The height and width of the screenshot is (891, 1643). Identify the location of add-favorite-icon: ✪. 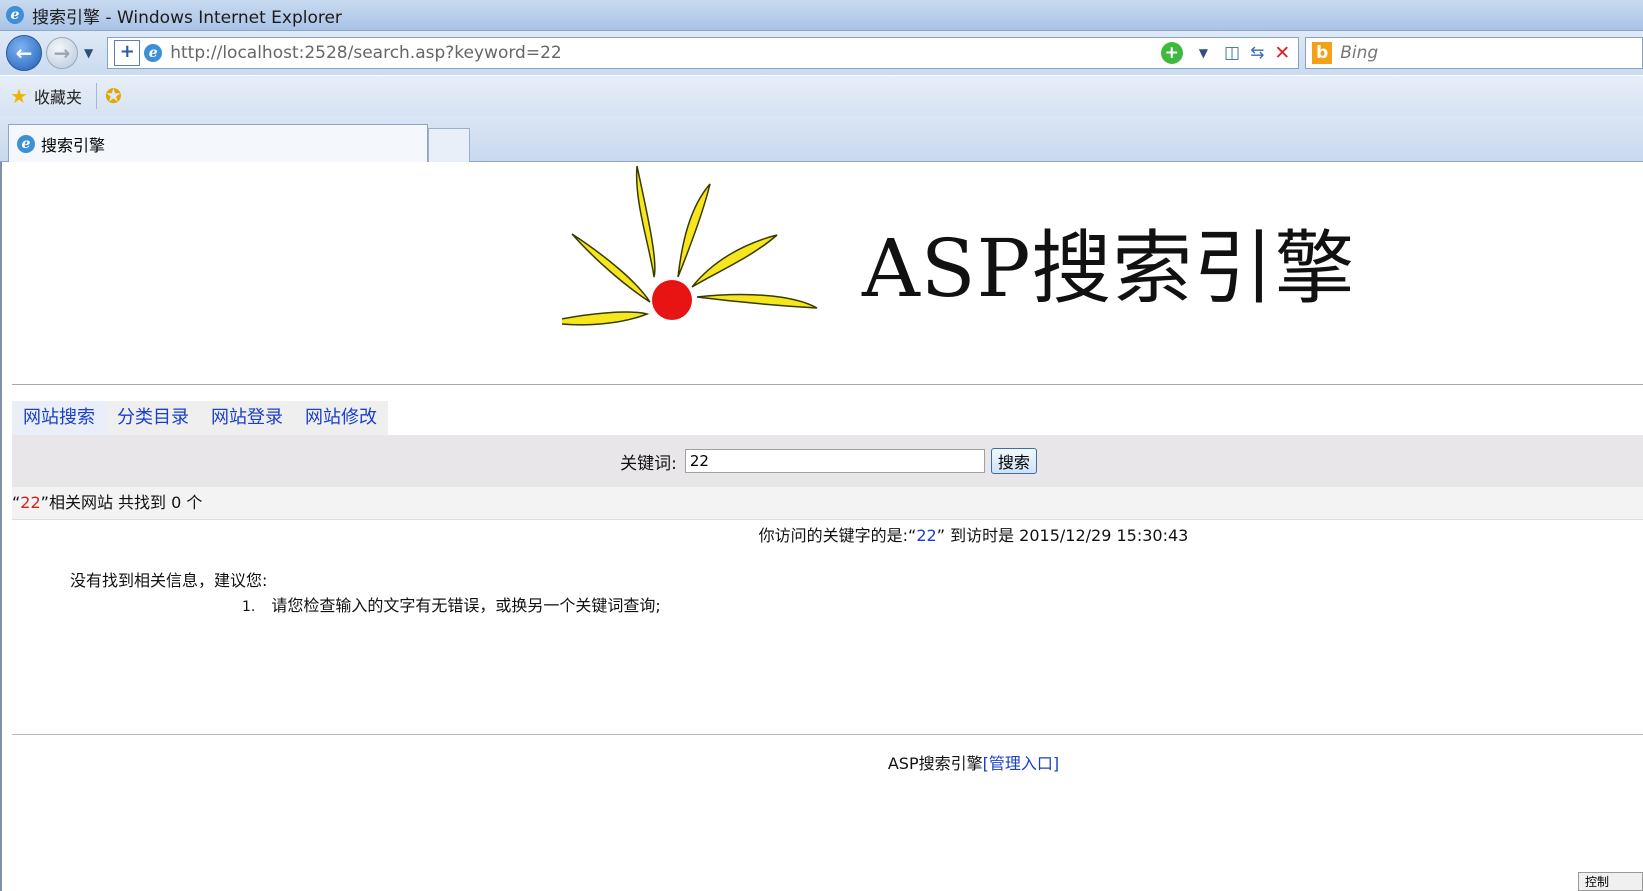
(113, 96).